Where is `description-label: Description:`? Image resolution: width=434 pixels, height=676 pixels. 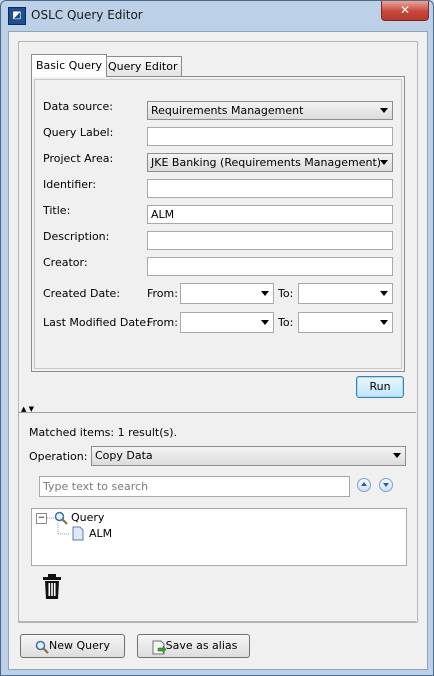 description-label: Description: is located at coordinates (76, 236).